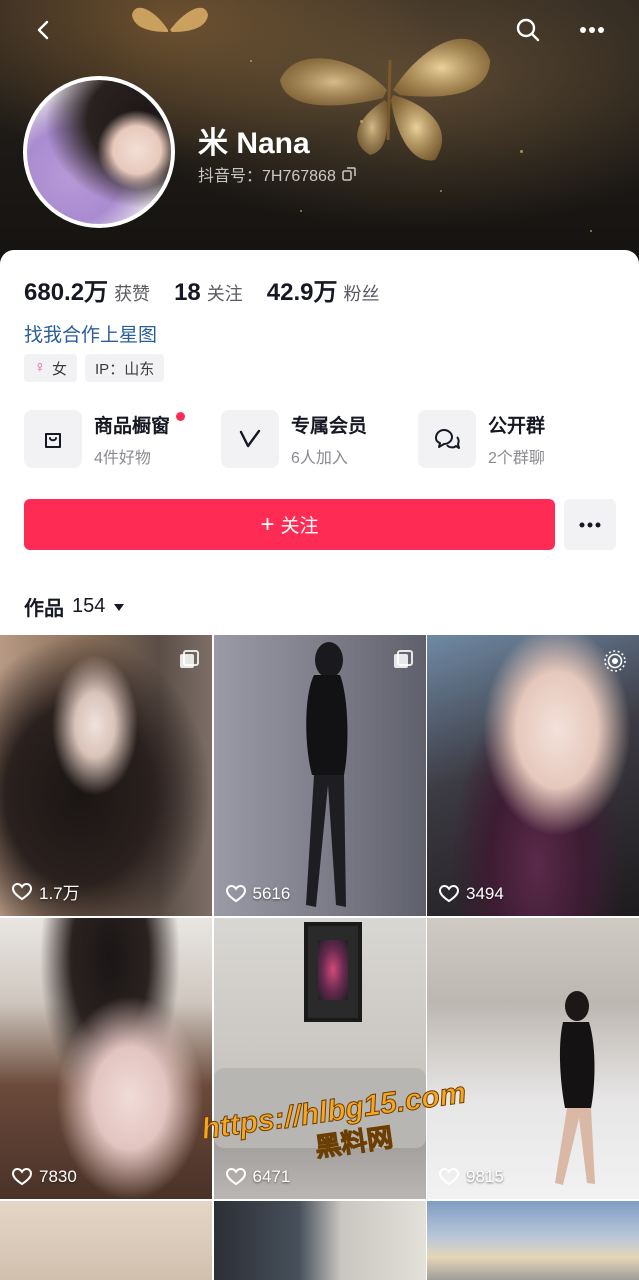  Describe the element at coordinates (319, 1108) in the screenshot. I see `sofa` at that location.